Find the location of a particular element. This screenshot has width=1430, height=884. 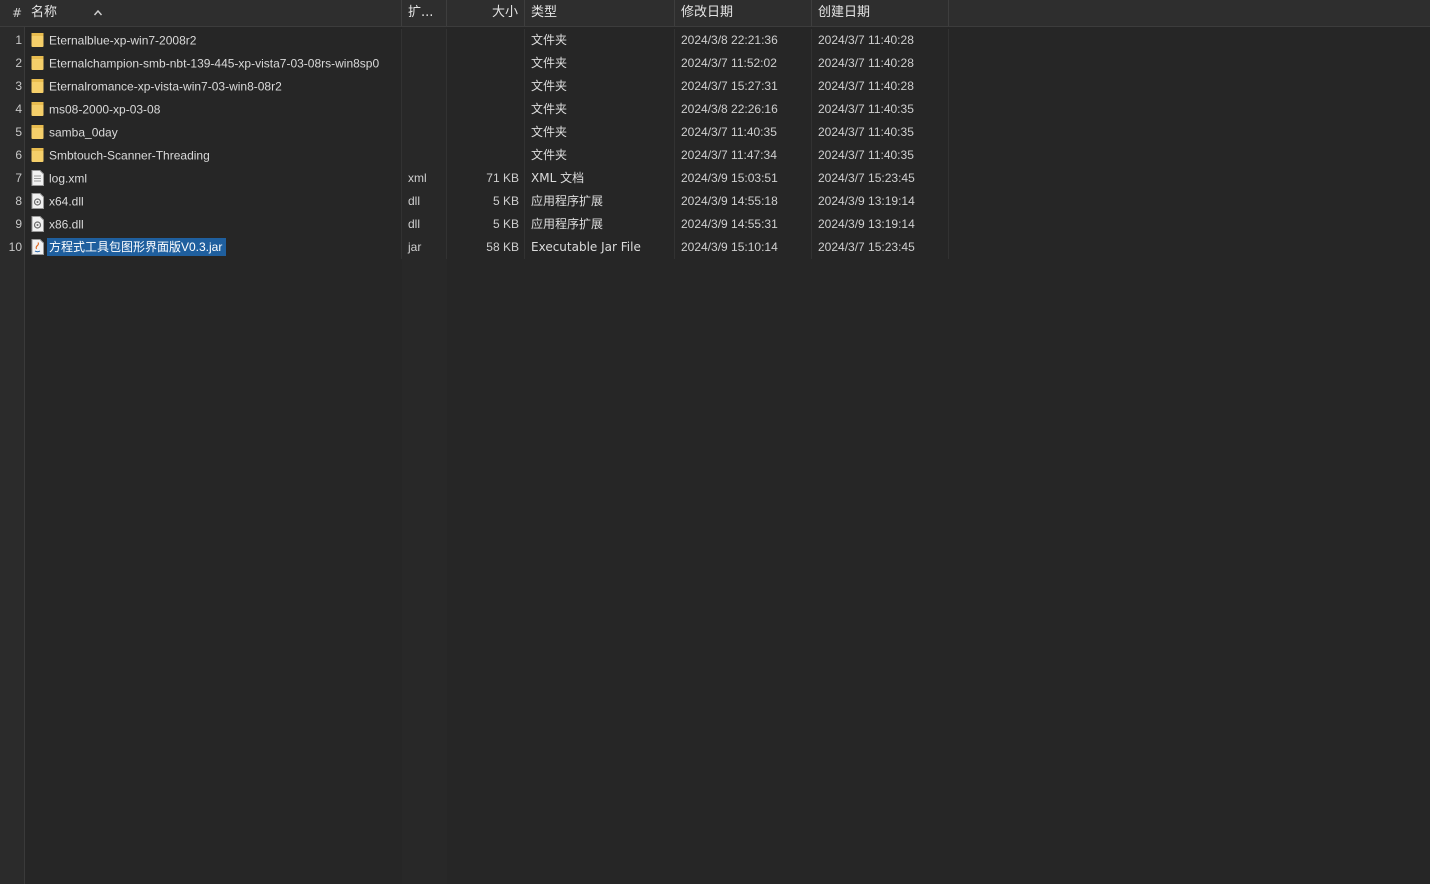

column-header-created-date: 创建日期 is located at coordinates (880, 13).